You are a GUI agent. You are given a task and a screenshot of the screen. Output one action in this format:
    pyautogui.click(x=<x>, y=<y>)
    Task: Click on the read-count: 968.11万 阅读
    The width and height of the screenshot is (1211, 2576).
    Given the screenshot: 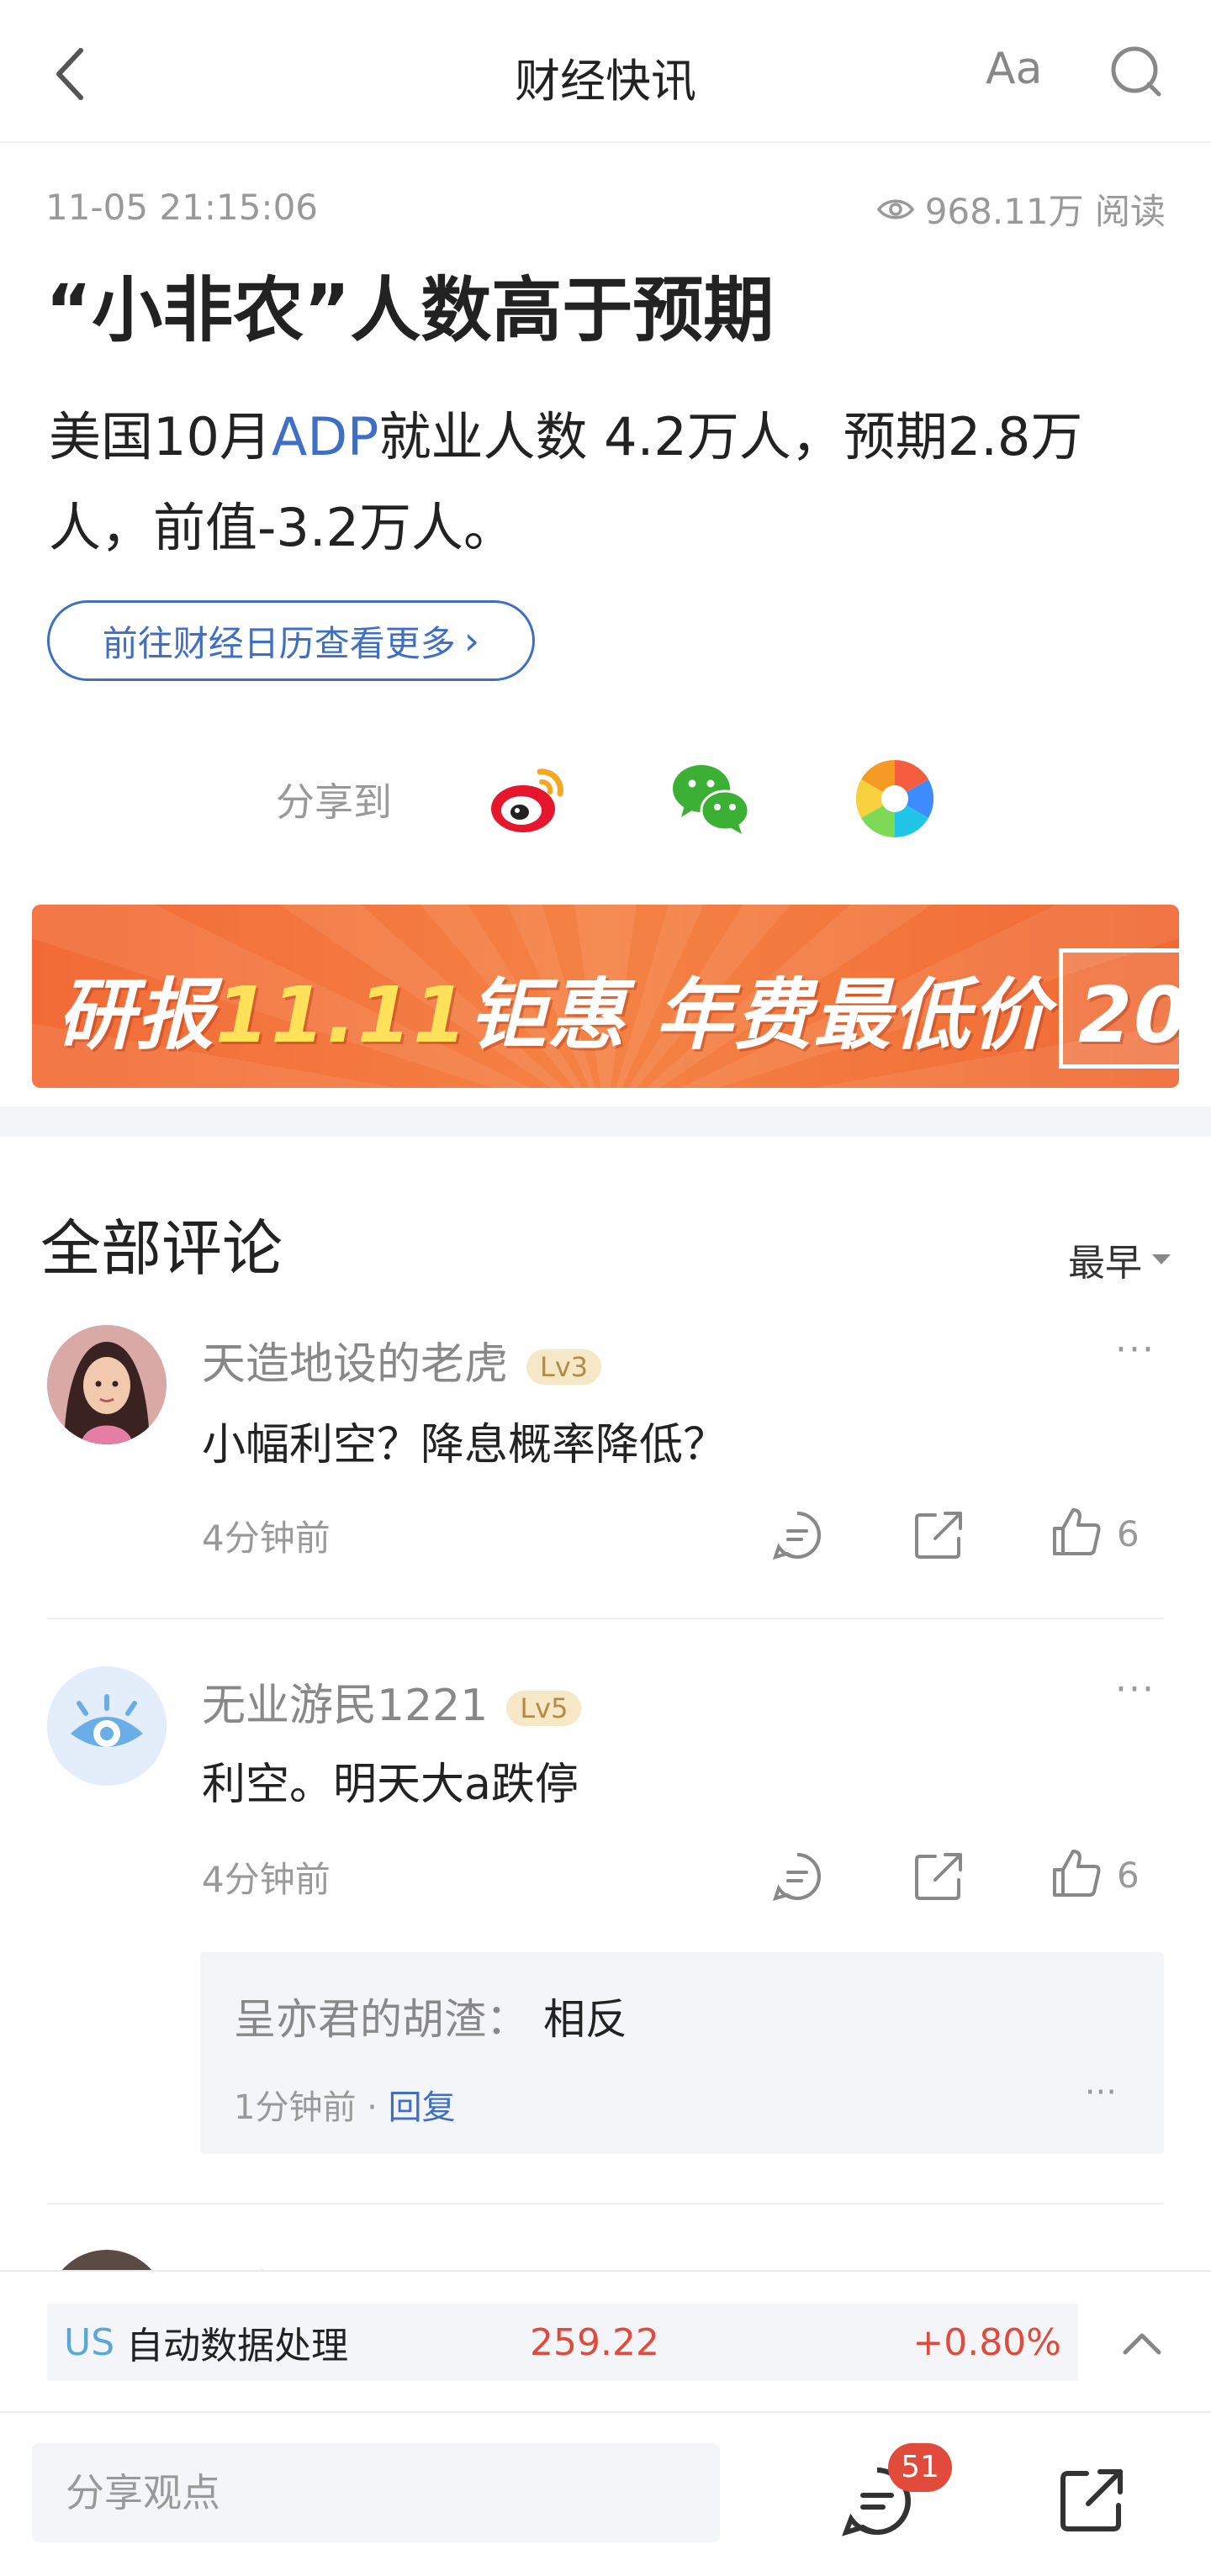 What is the action you would take?
    pyautogui.click(x=1021, y=209)
    